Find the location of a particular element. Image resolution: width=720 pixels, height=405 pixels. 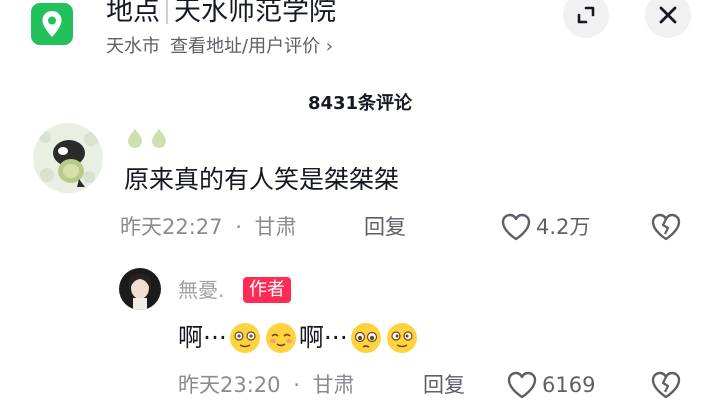

pear-emoji-icon is located at coordinates (147, 138).